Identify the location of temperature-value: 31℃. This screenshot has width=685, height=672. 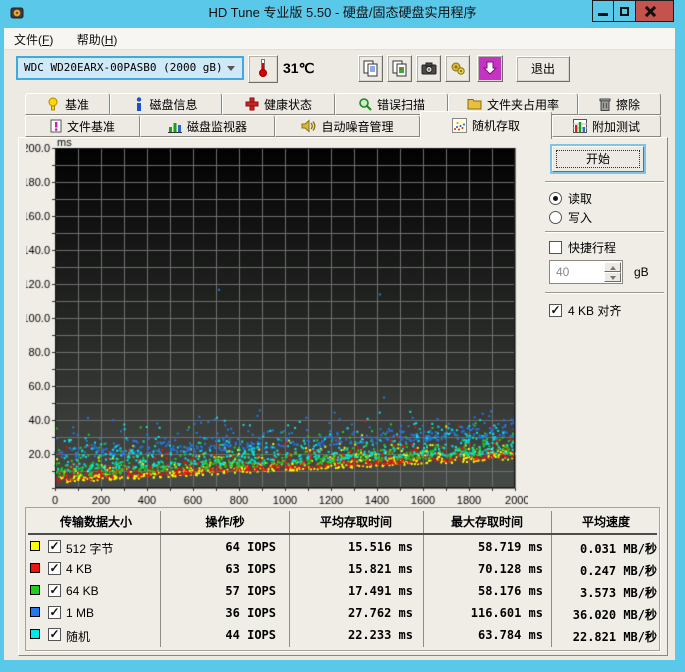
(299, 68).